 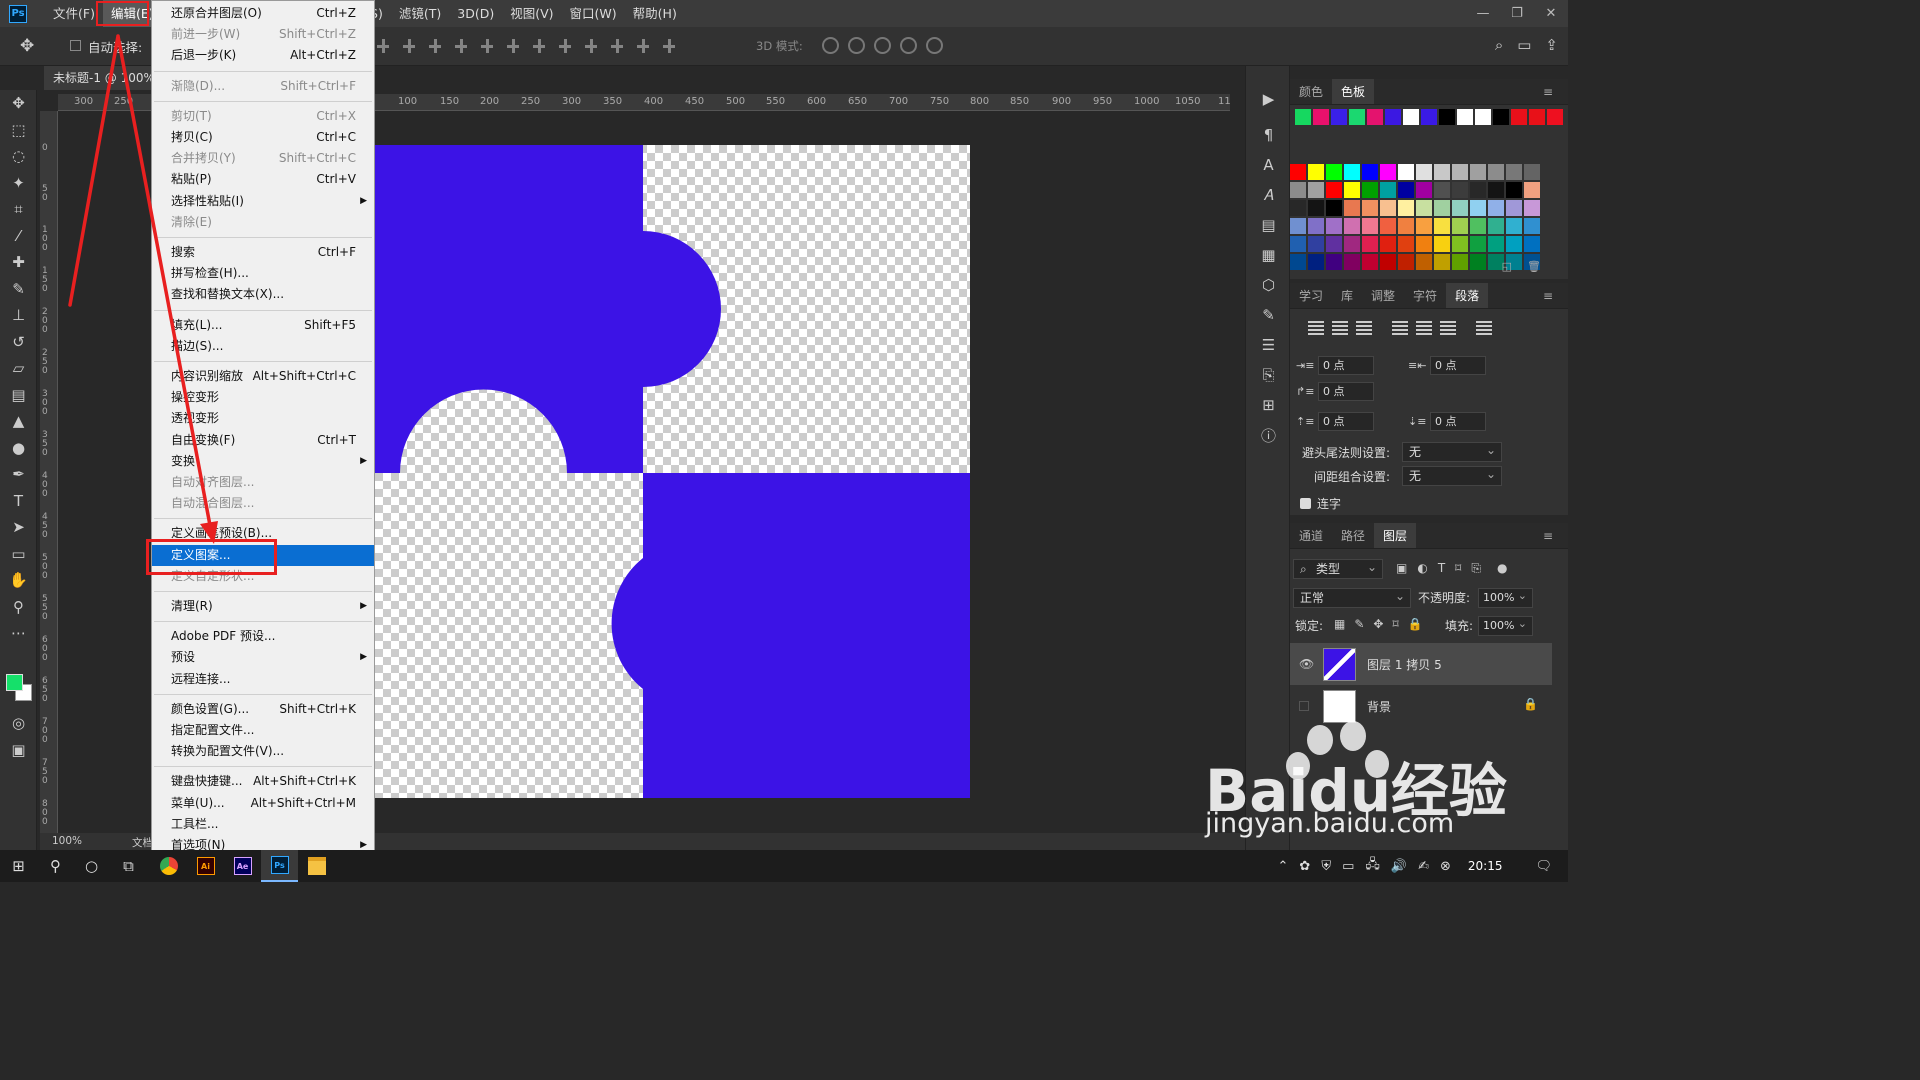 What do you see at coordinates (475, 13) in the screenshot?
I see `menu-item-7: 3D(D)` at bounding box center [475, 13].